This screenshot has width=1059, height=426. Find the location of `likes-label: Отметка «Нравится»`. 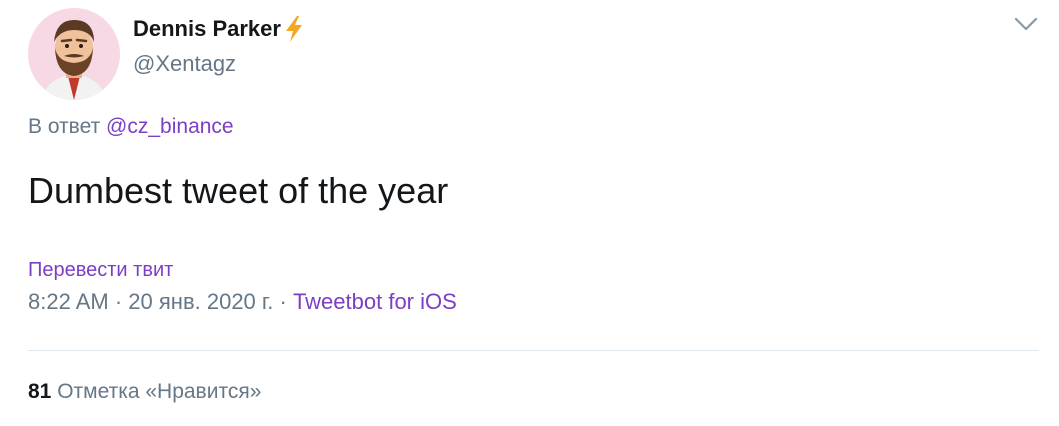

likes-label: Отметка «Нравится» is located at coordinates (159, 391).